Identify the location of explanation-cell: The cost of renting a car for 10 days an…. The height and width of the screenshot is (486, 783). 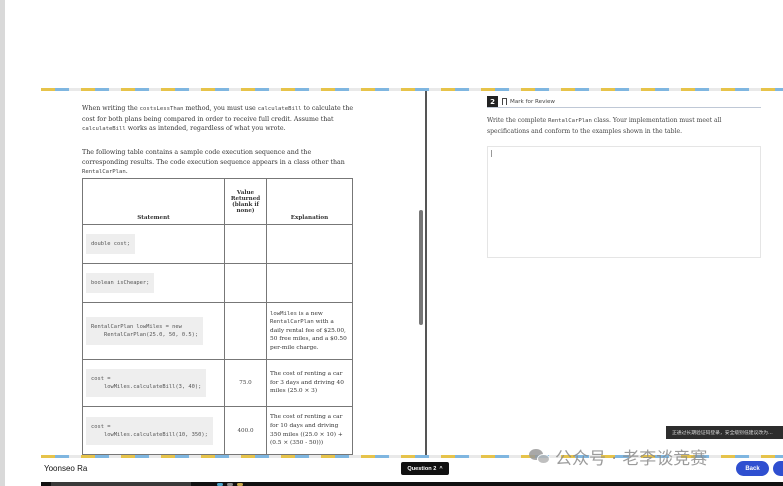
(309, 430).